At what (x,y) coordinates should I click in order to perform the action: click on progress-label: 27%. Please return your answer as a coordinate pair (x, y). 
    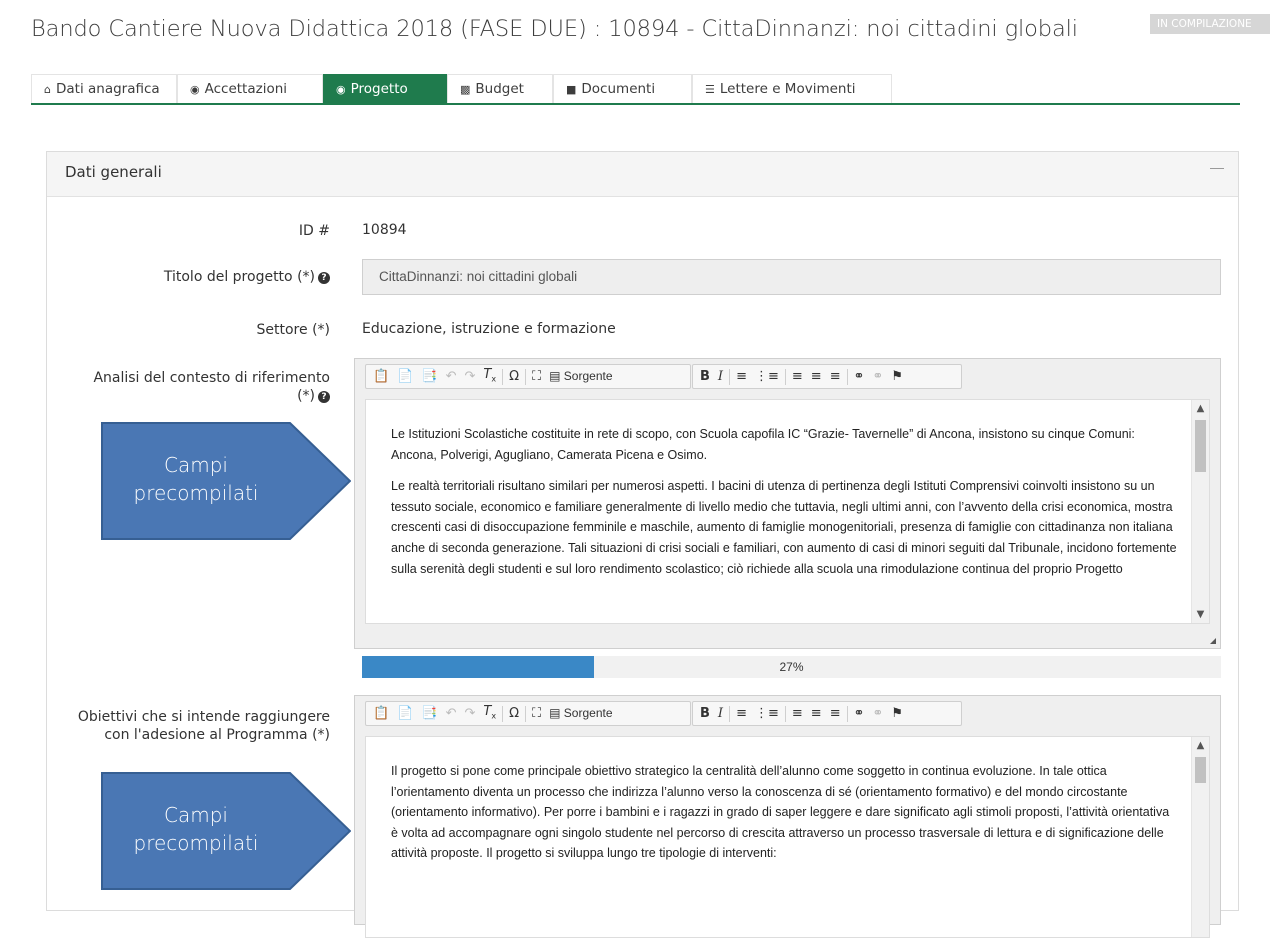
    Looking at the image, I should click on (791, 667).